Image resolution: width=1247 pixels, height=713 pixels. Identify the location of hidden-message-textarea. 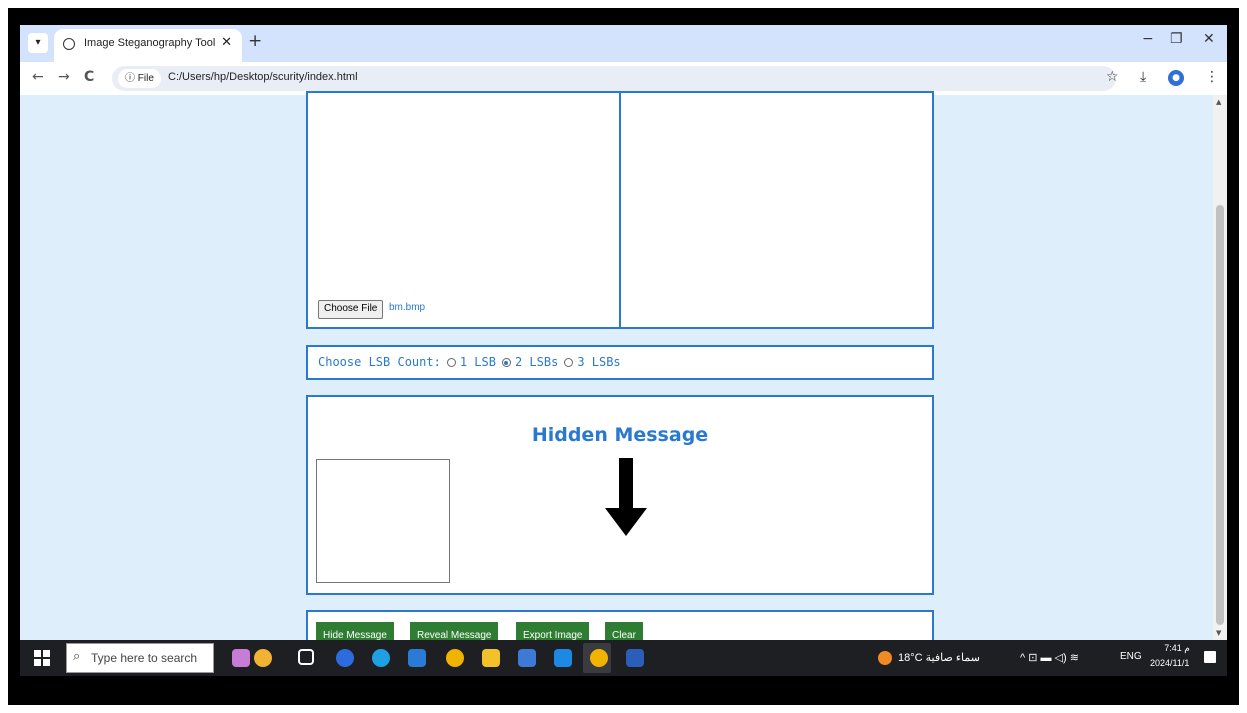
(383, 521).